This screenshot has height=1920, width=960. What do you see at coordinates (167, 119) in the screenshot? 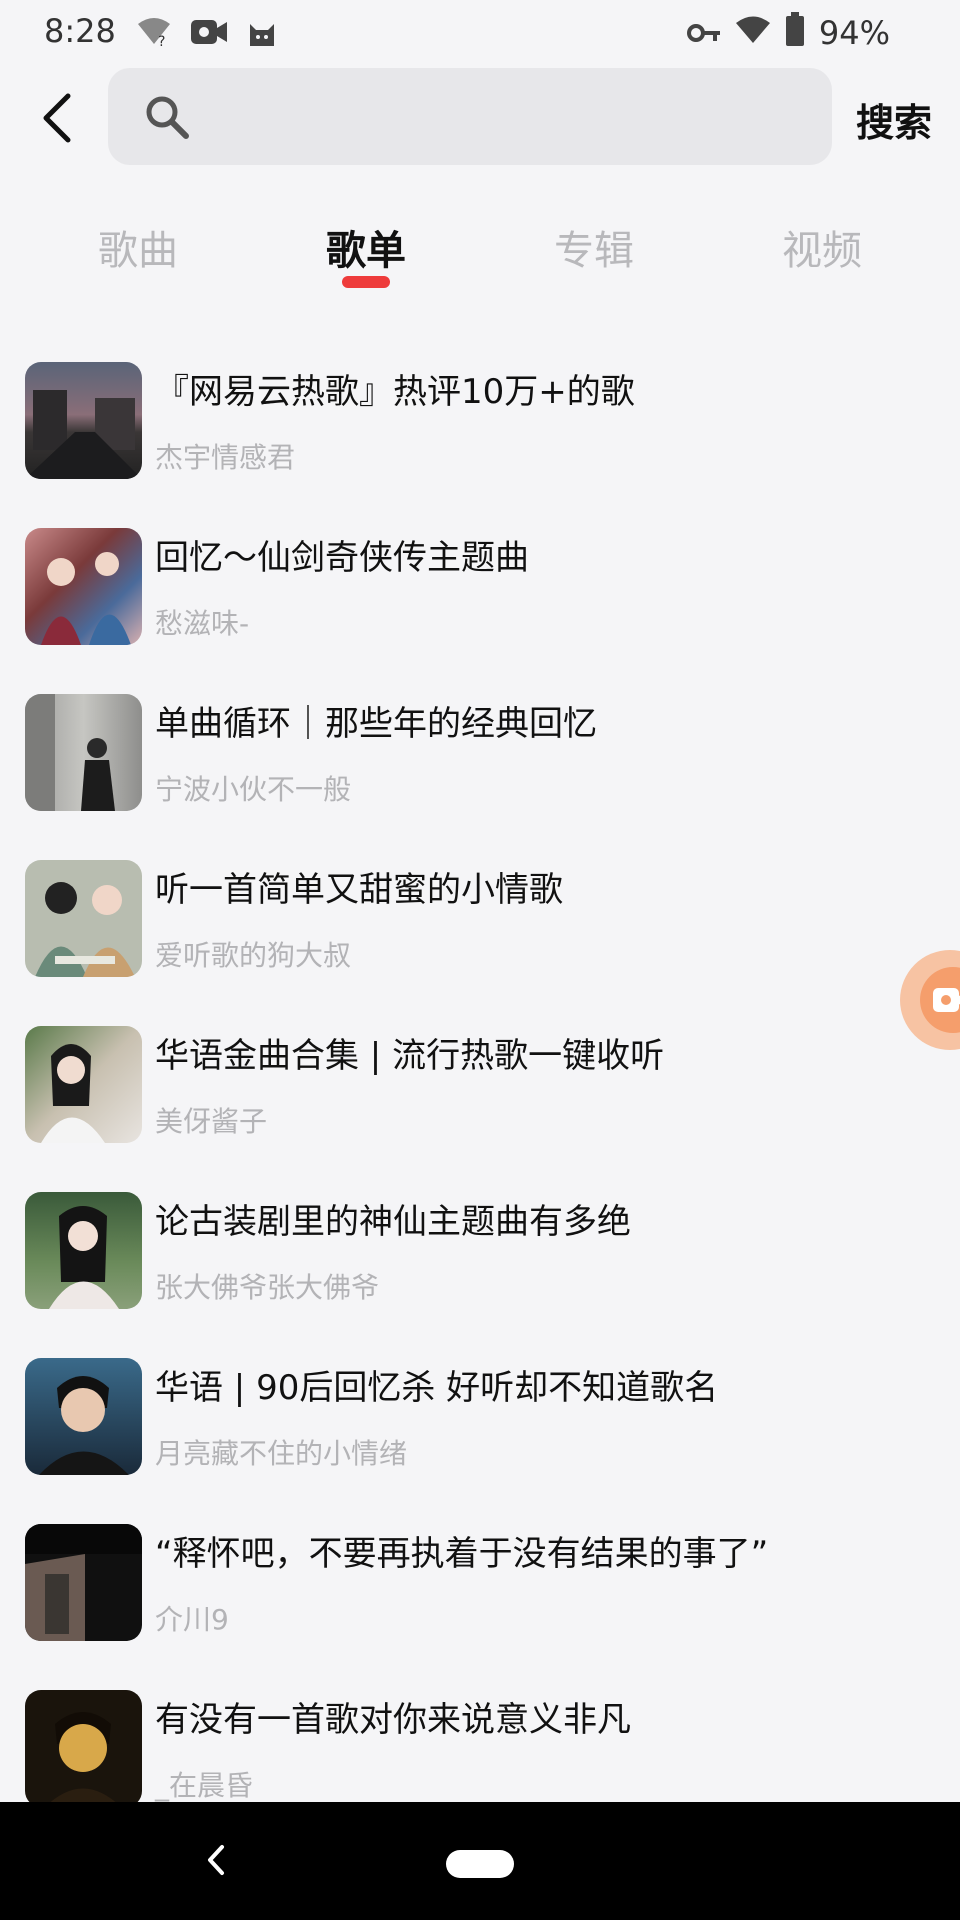
I see `search-icon` at bounding box center [167, 119].